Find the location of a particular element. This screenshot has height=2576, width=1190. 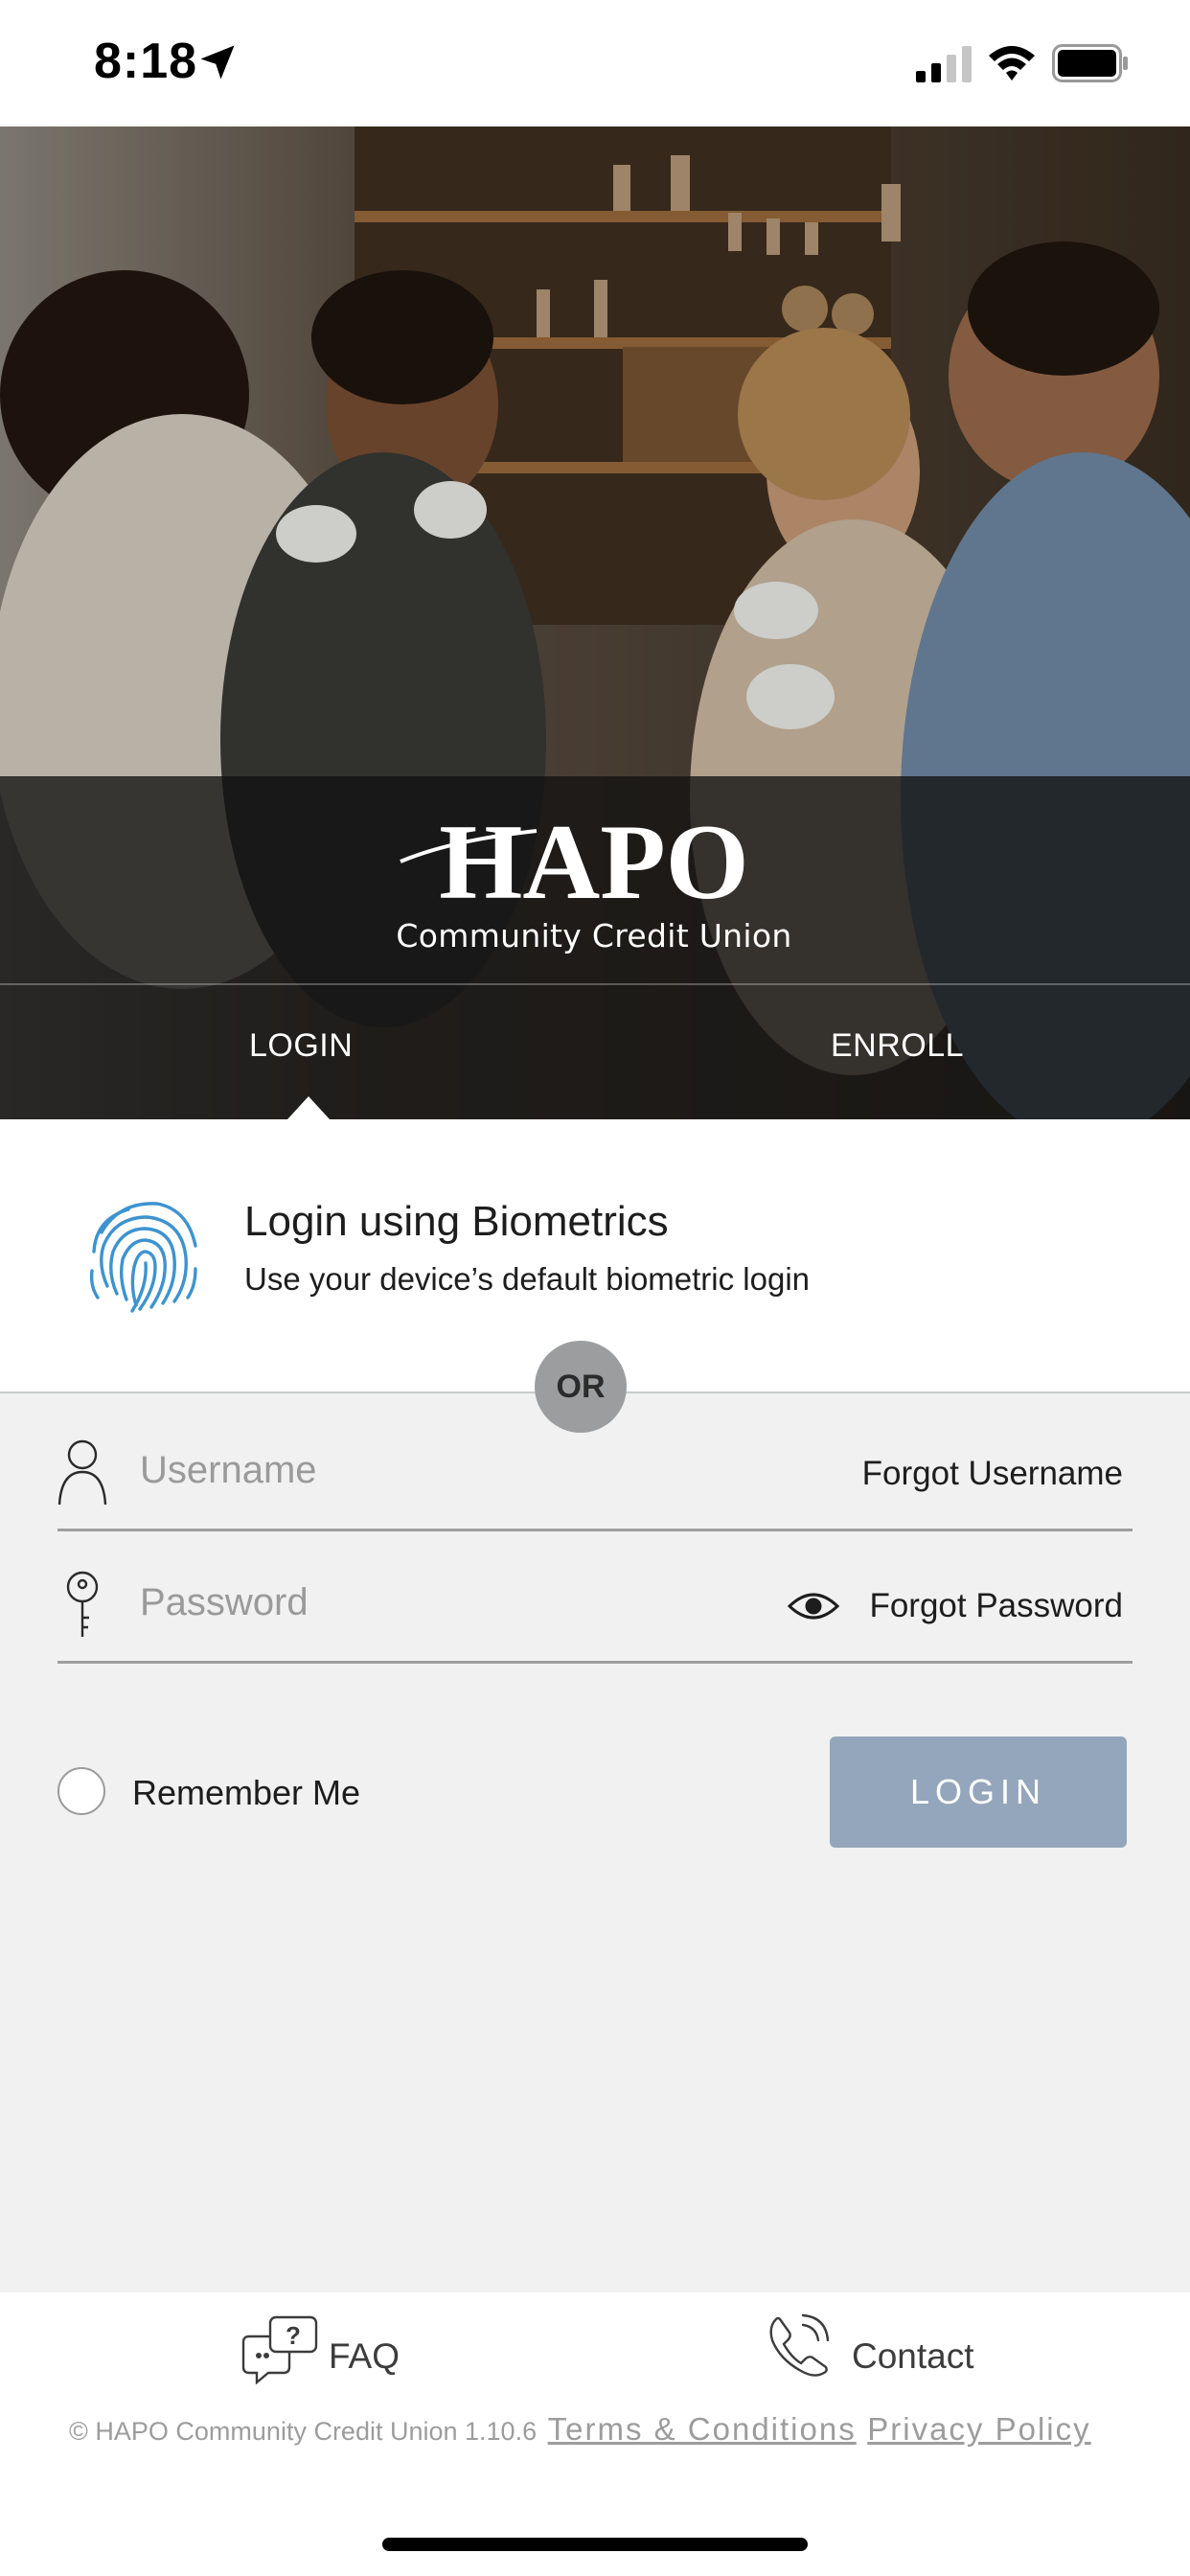

battery-icon is located at coordinates (1090, 63).